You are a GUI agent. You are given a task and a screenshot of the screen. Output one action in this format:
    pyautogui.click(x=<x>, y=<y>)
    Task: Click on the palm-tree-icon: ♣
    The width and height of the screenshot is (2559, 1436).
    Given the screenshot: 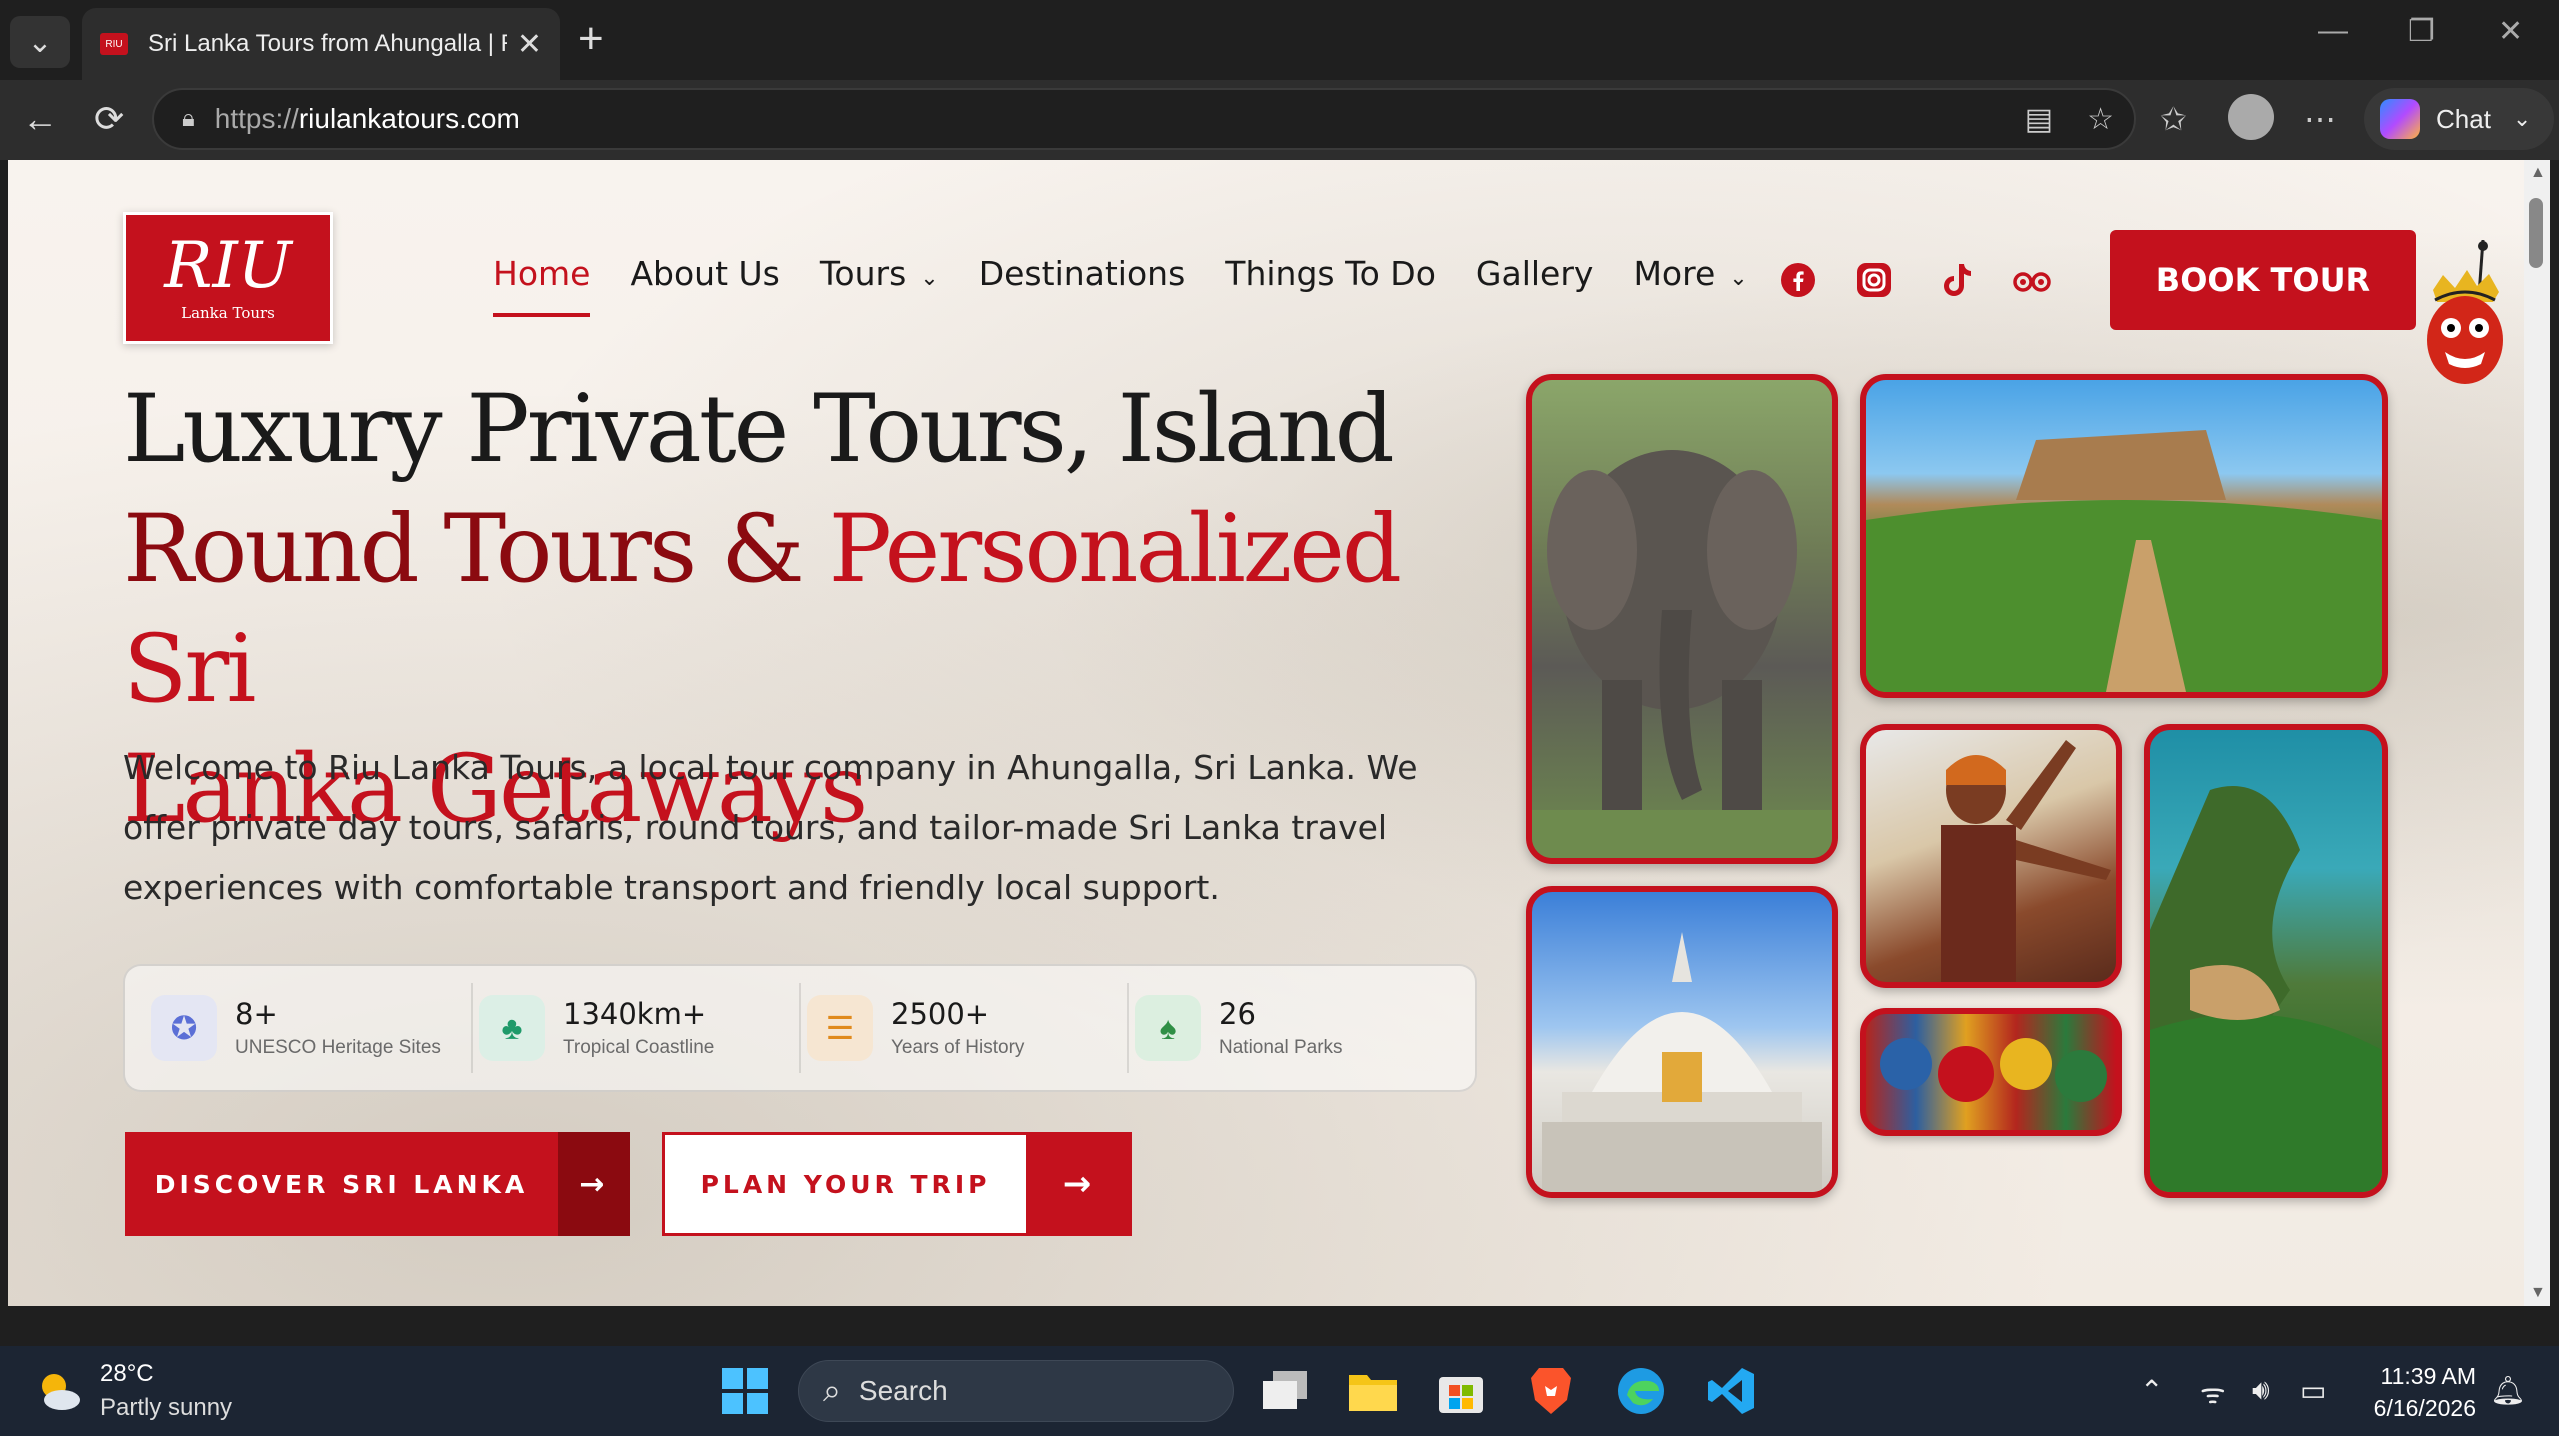 What is the action you would take?
    pyautogui.click(x=512, y=1028)
    